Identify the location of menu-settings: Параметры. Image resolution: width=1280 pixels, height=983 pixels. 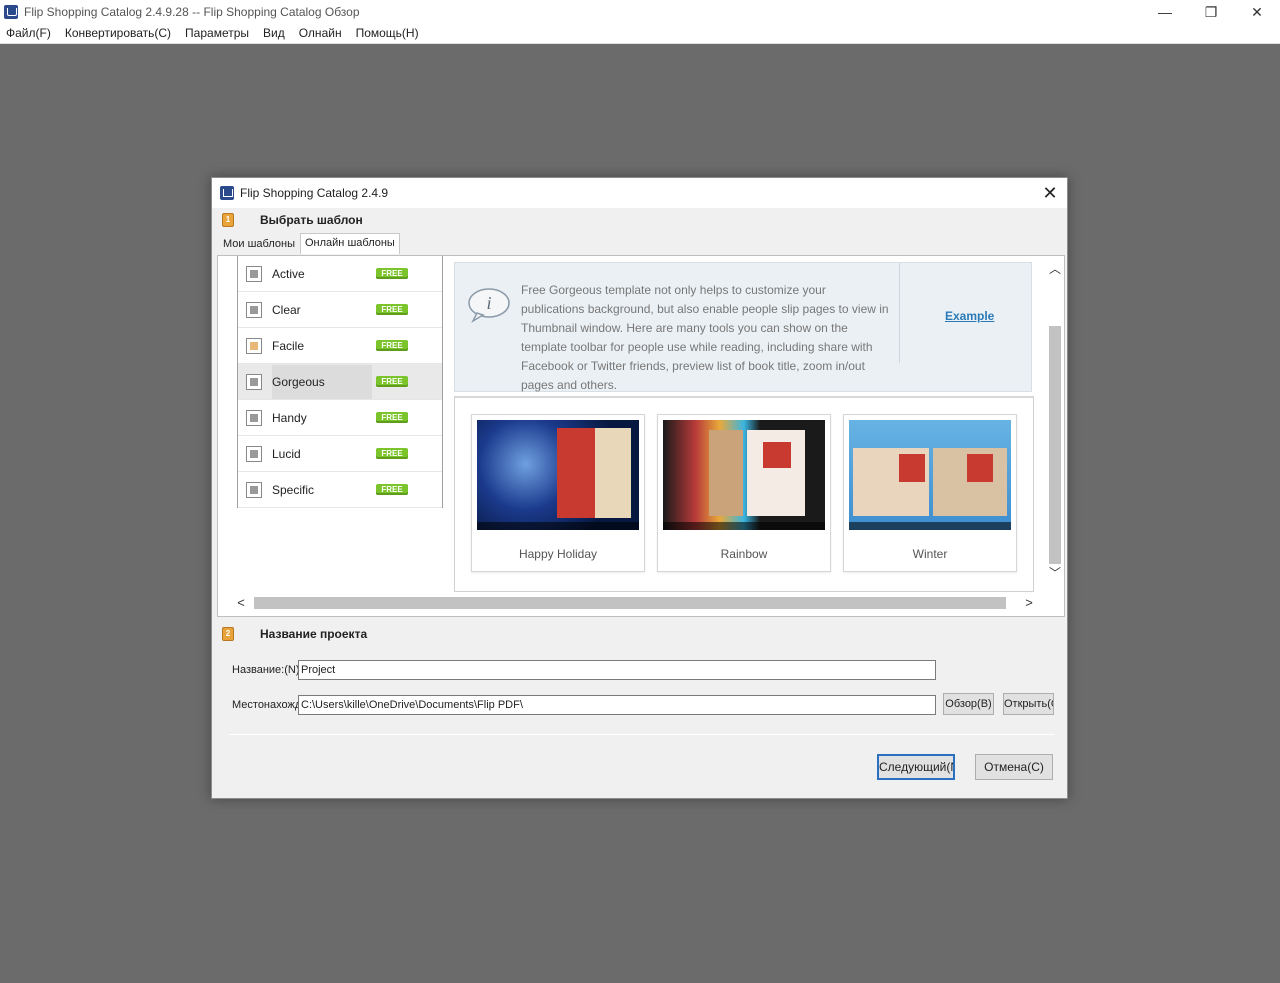
(217, 33).